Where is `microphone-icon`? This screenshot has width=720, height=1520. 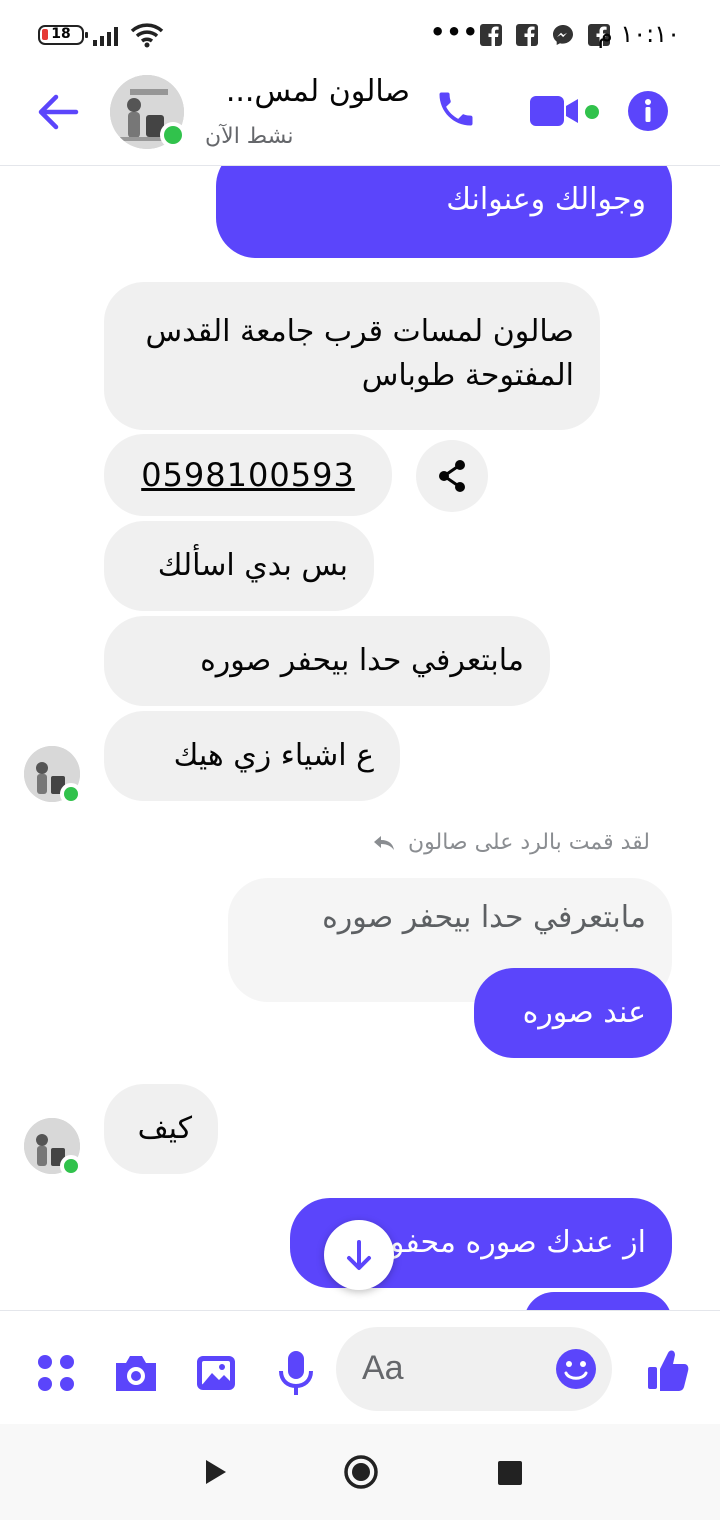
microphone-icon is located at coordinates (296, 1374).